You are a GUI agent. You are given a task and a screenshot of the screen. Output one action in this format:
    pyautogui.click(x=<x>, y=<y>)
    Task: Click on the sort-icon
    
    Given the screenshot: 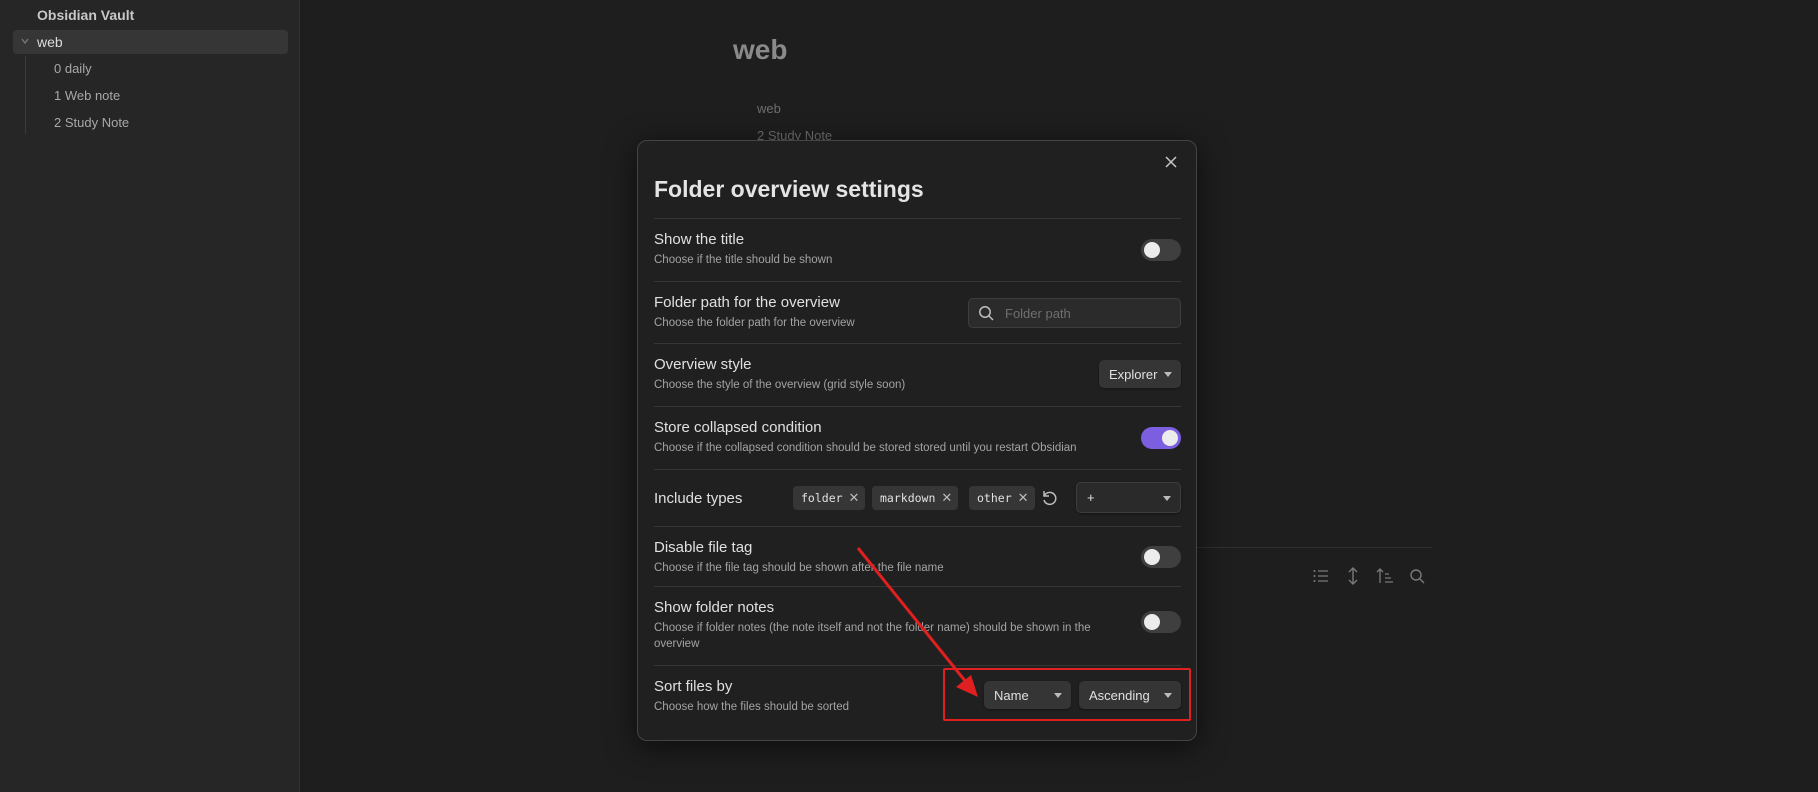 What is the action you would take?
    pyautogui.click(x=1385, y=576)
    